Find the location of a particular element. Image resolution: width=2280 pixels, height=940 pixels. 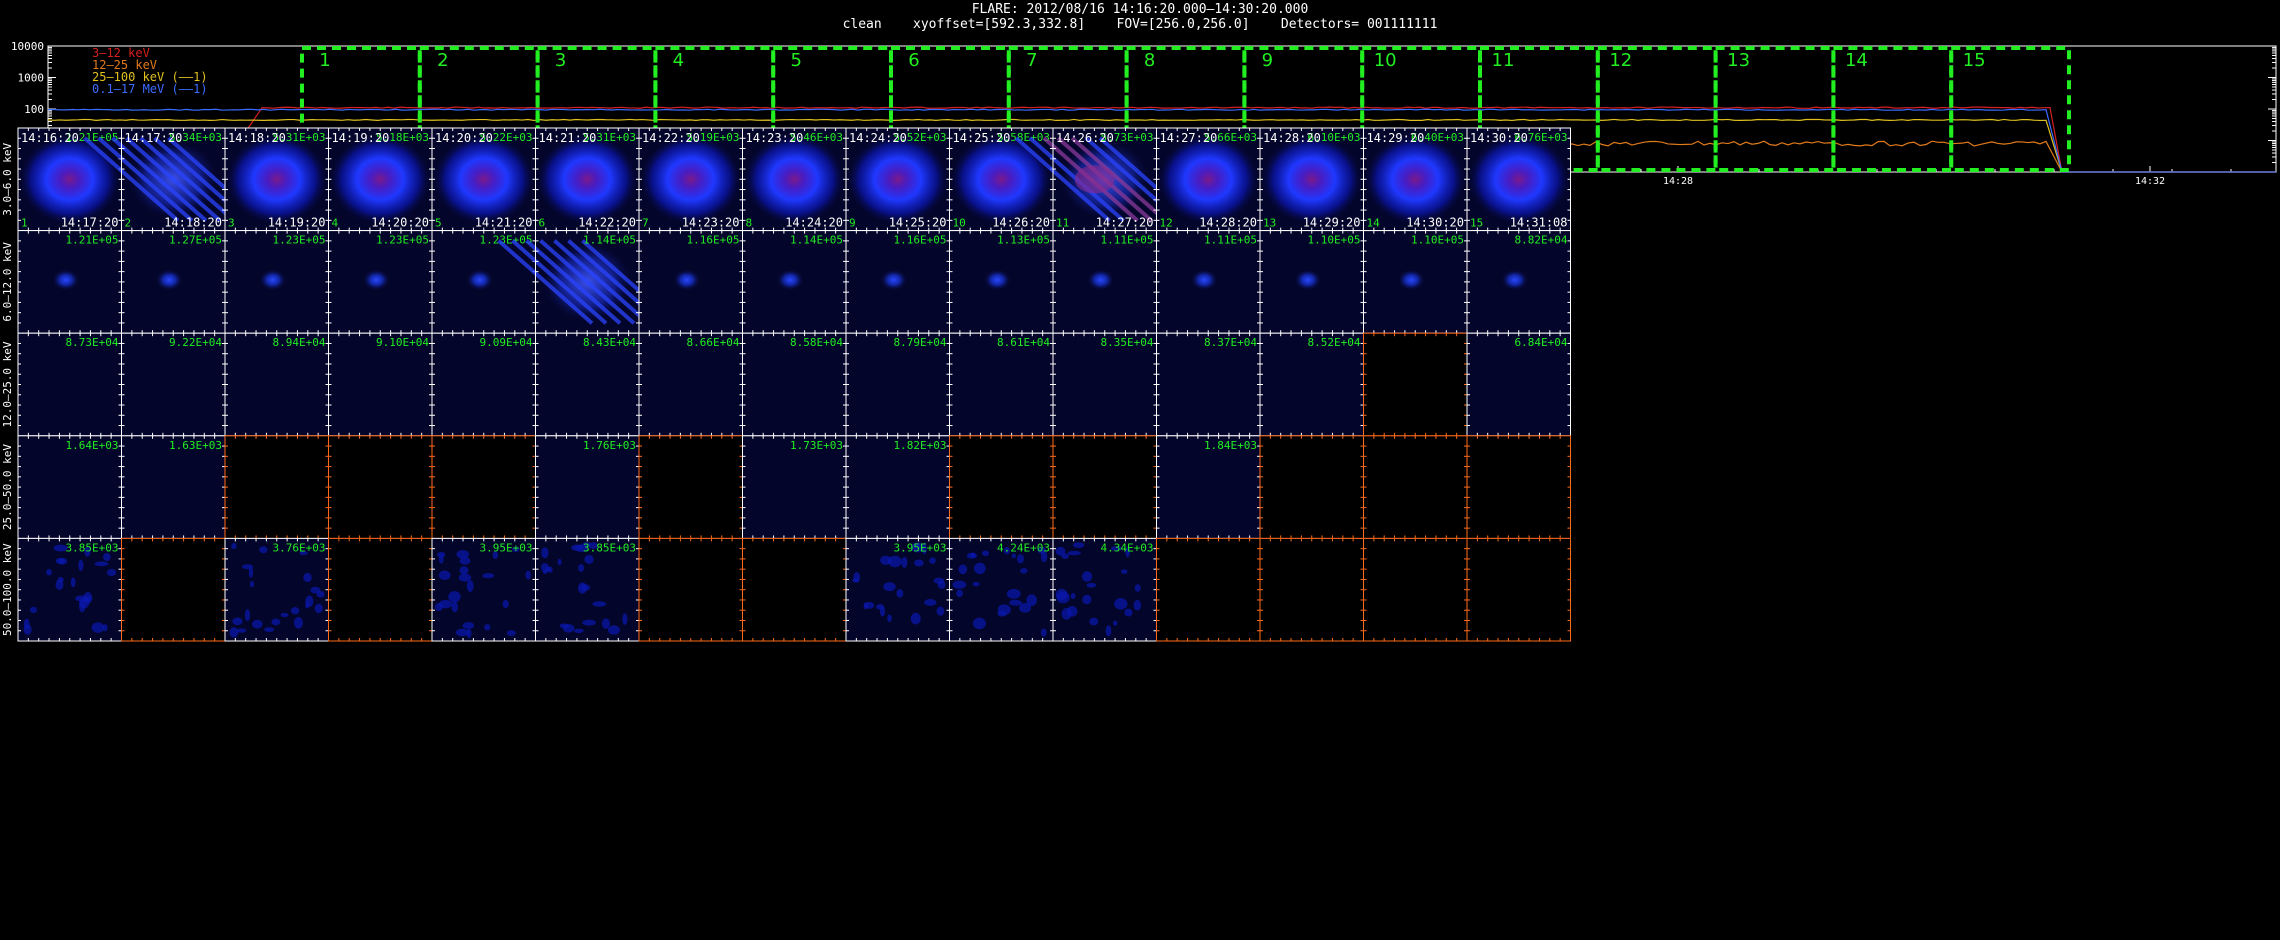

interval-end-time: 14:17:20 is located at coordinates (90, 223).